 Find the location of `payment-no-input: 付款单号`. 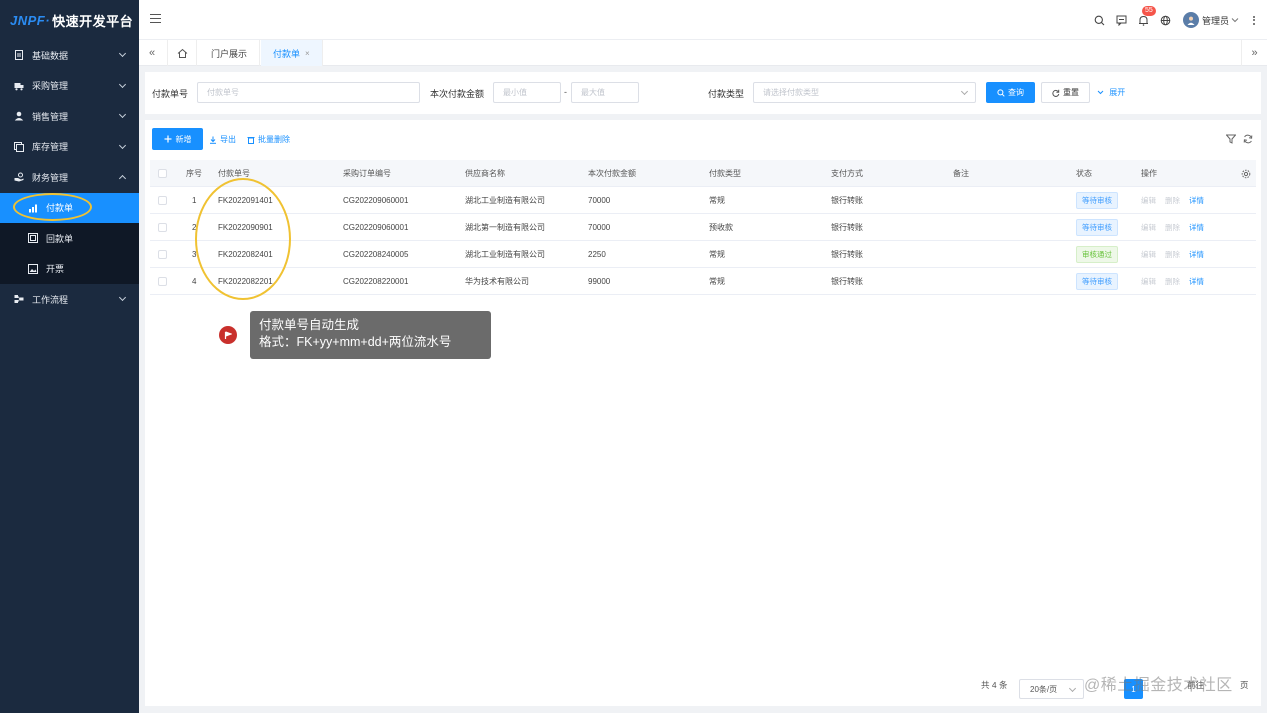

payment-no-input: 付款单号 is located at coordinates (308, 92).